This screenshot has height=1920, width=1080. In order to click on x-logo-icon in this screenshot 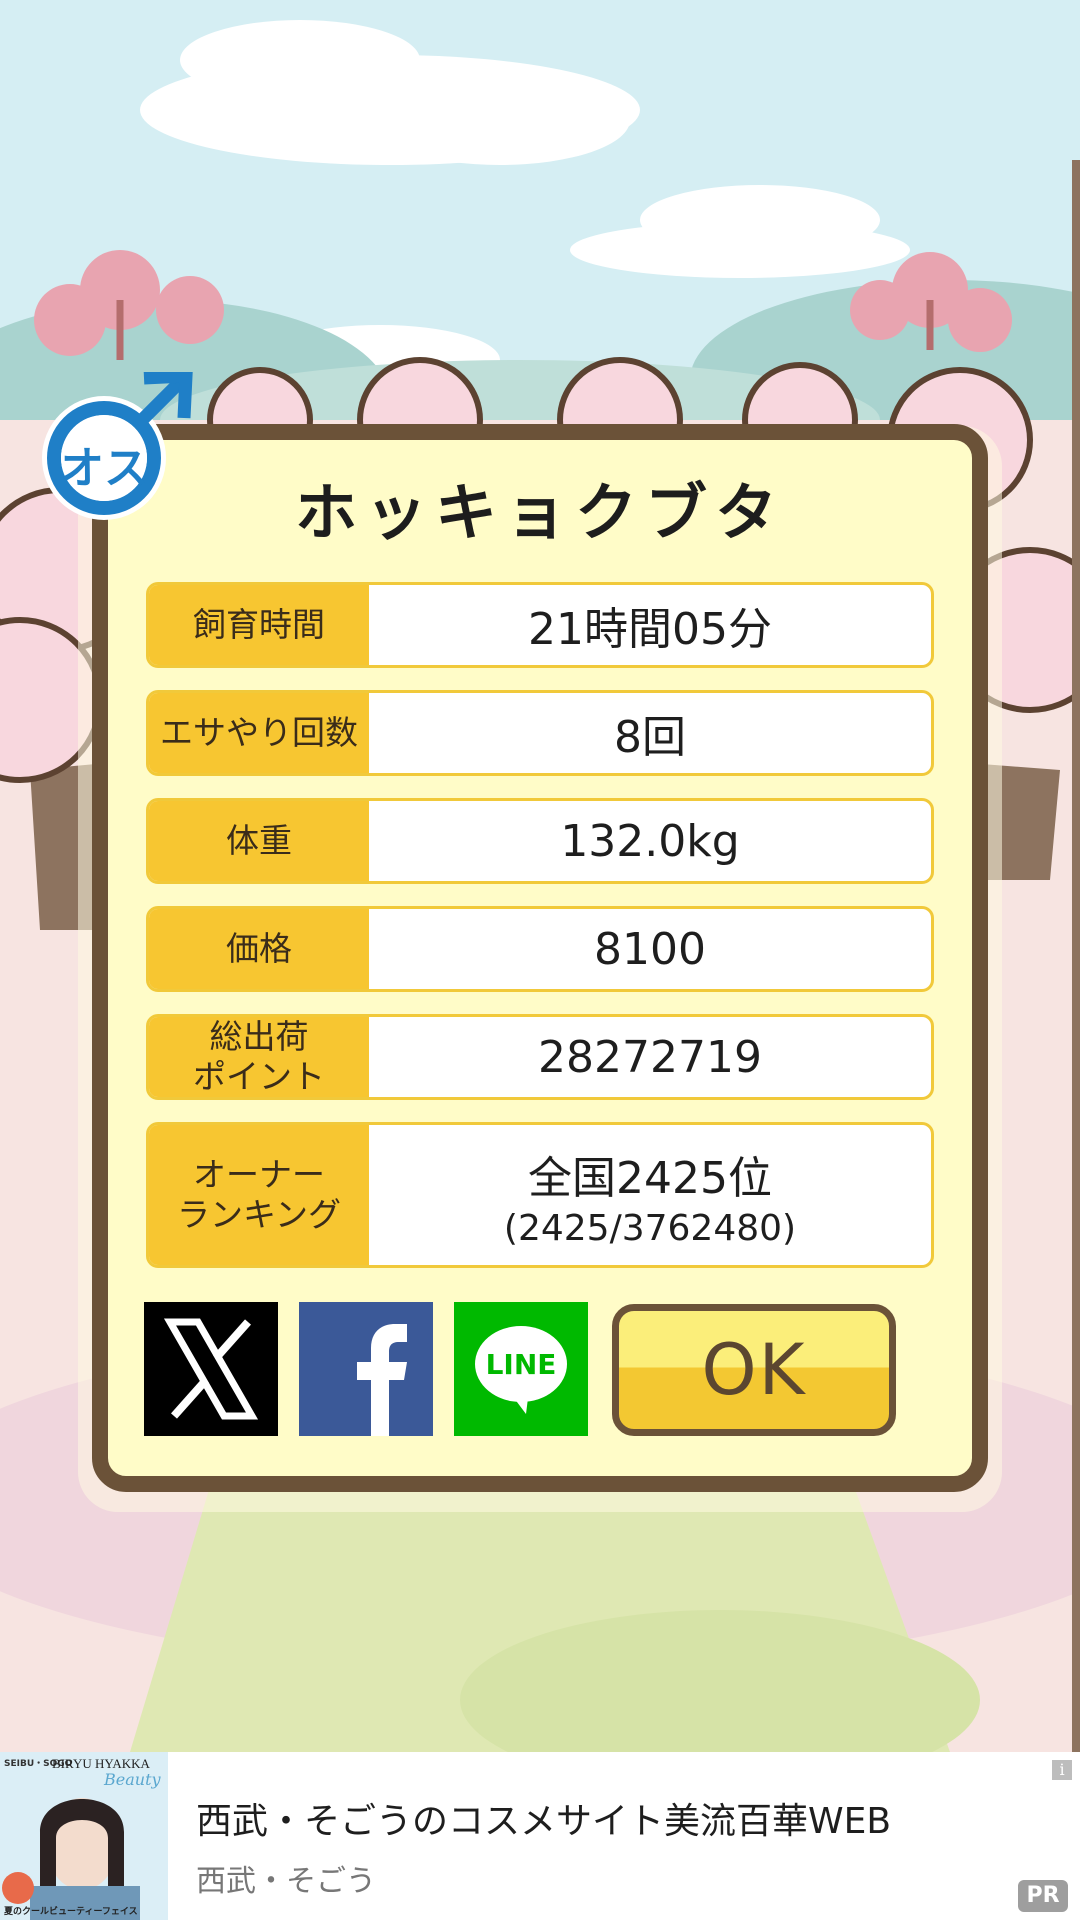, I will do `click(211, 1369)`.